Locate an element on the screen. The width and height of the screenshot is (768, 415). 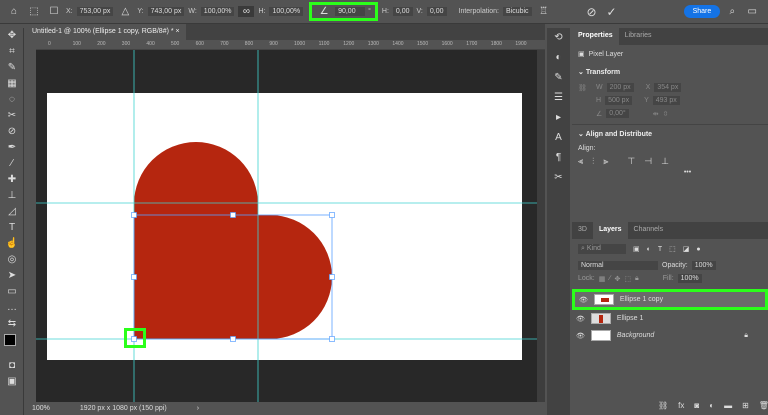
commit-transform-icon: ✓ is located at coordinates (612, 12).